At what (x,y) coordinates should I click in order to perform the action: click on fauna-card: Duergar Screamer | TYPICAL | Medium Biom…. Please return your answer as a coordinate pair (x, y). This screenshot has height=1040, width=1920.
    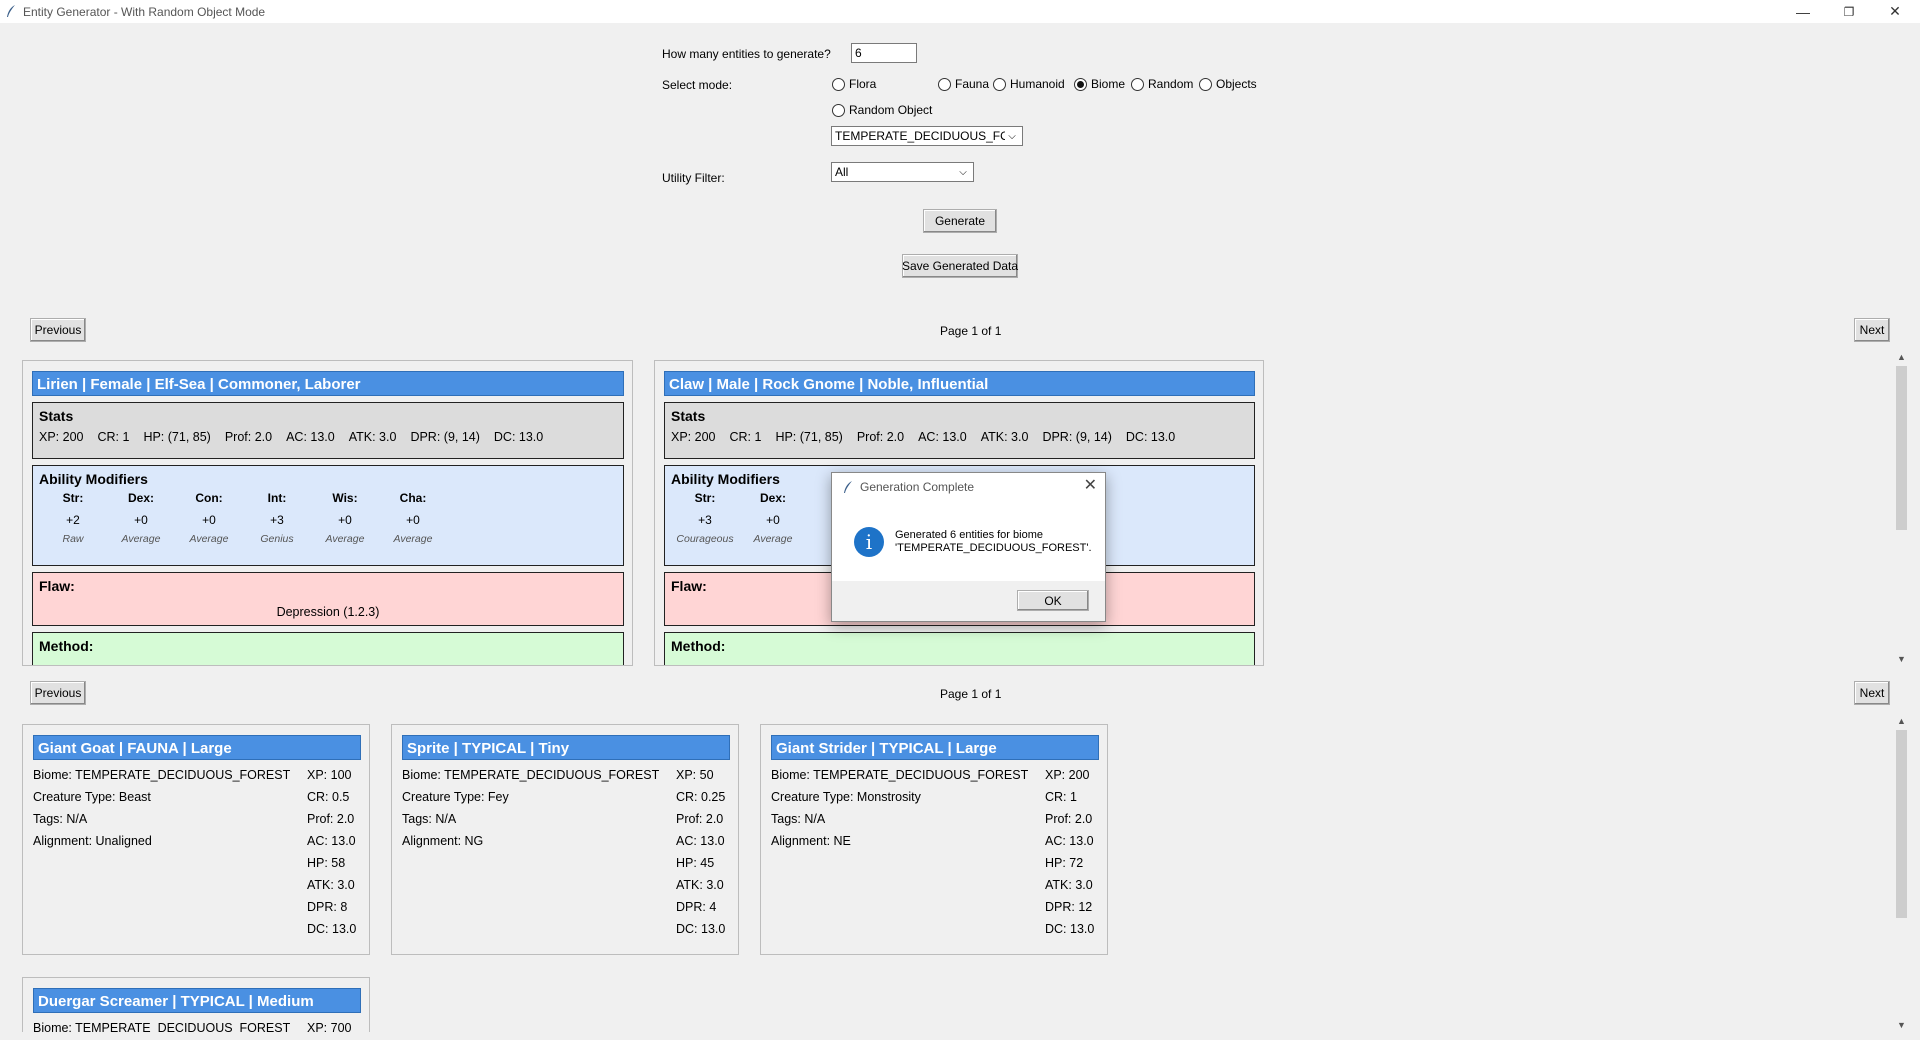
    Looking at the image, I should click on (196, 1004).